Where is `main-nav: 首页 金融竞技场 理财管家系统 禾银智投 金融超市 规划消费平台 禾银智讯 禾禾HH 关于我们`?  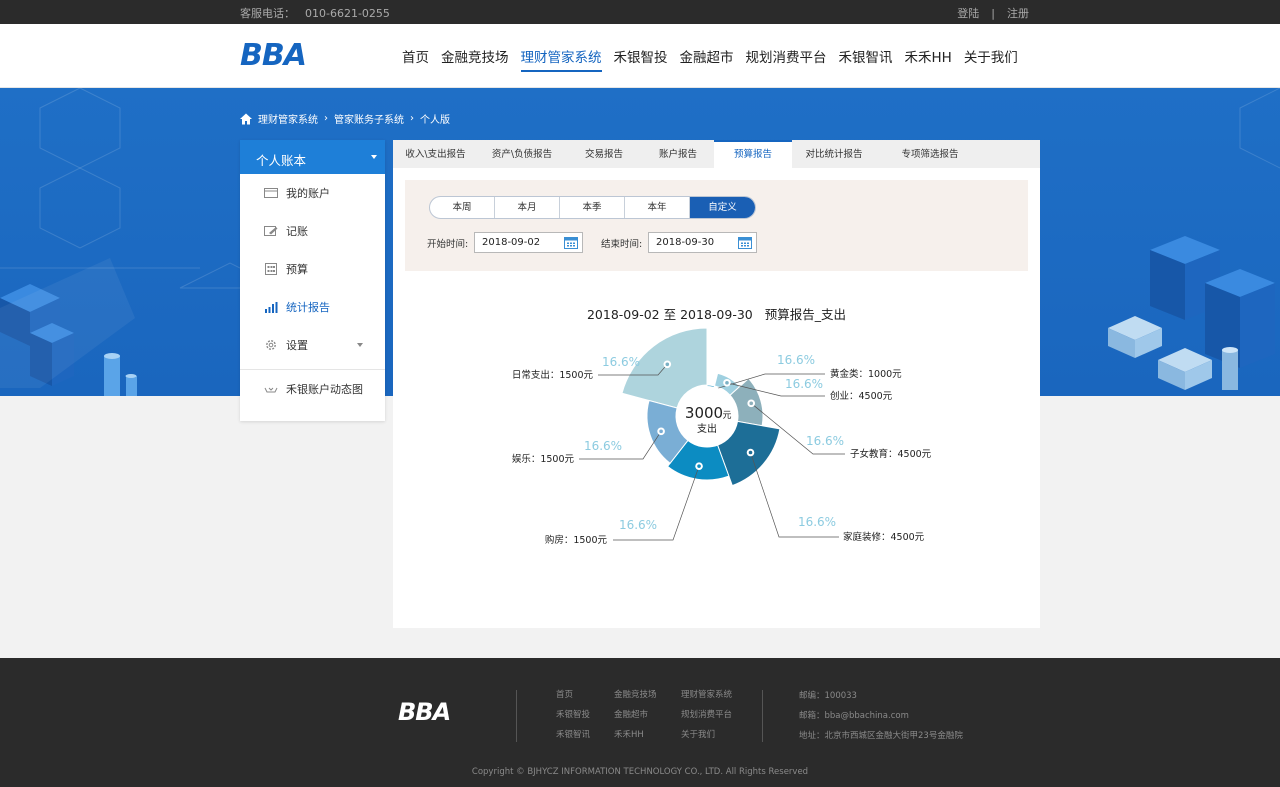
main-nav: 首页 金融竞技场 理财管家系统 禾银智投 金融超市 规划消费平台 禾银智讯 禾禾HH 关于我们 is located at coordinates (710, 59).